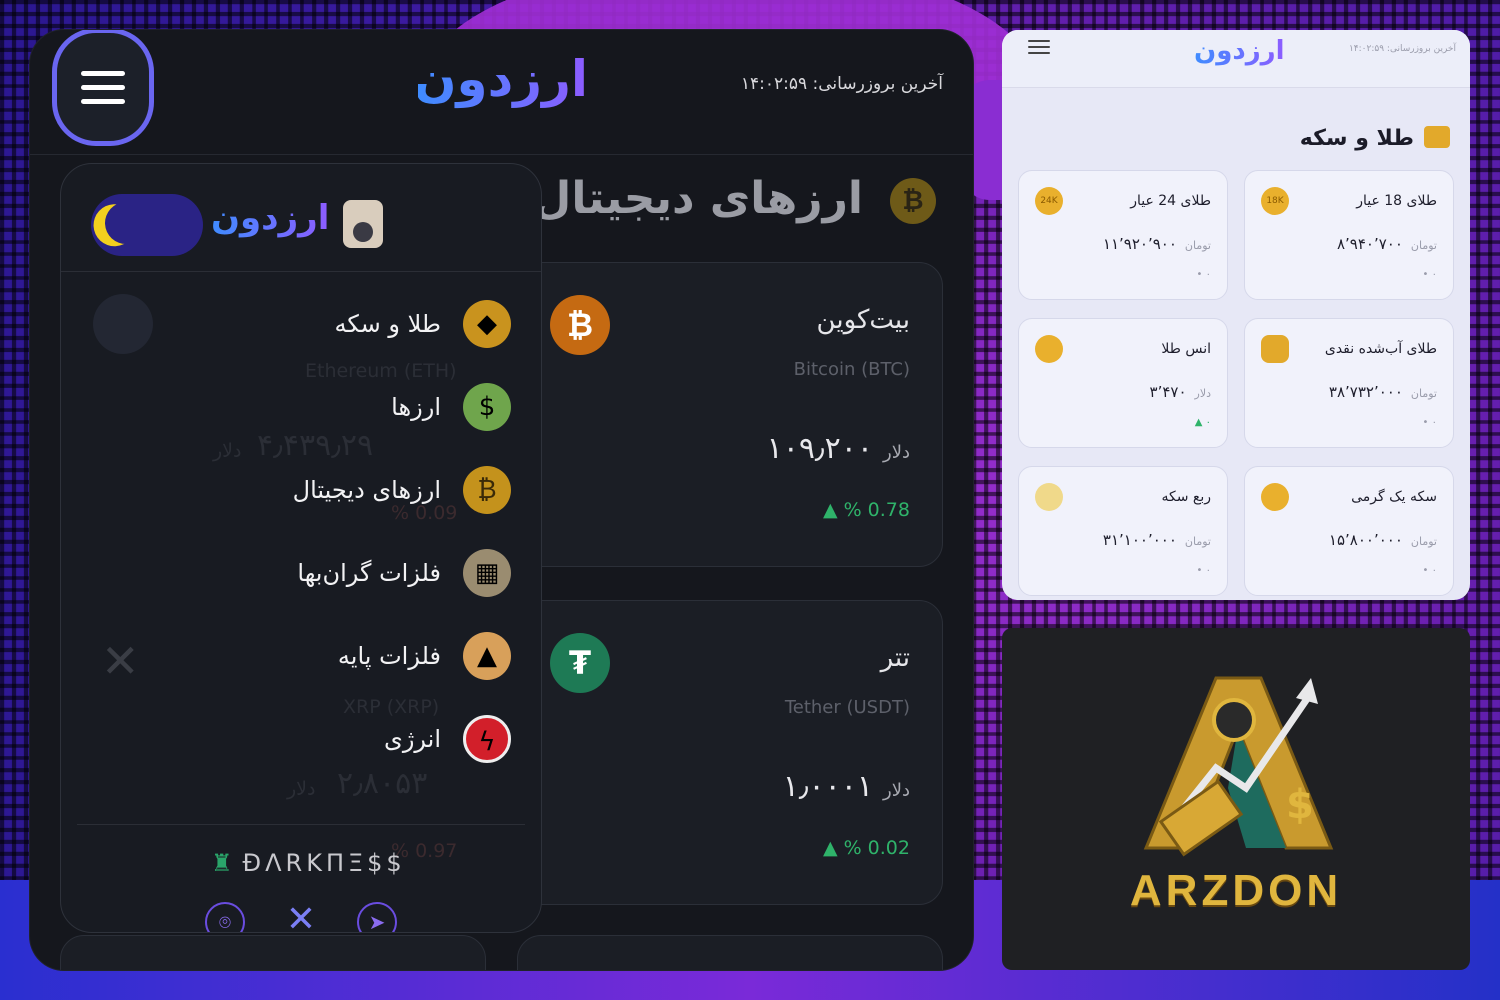 The image size is (1500, 1000). What do you see at coordinates (866, 510) in the screenshot?
I see `coin-change: ▲ % 0.78` at bounding box center [866, 510].